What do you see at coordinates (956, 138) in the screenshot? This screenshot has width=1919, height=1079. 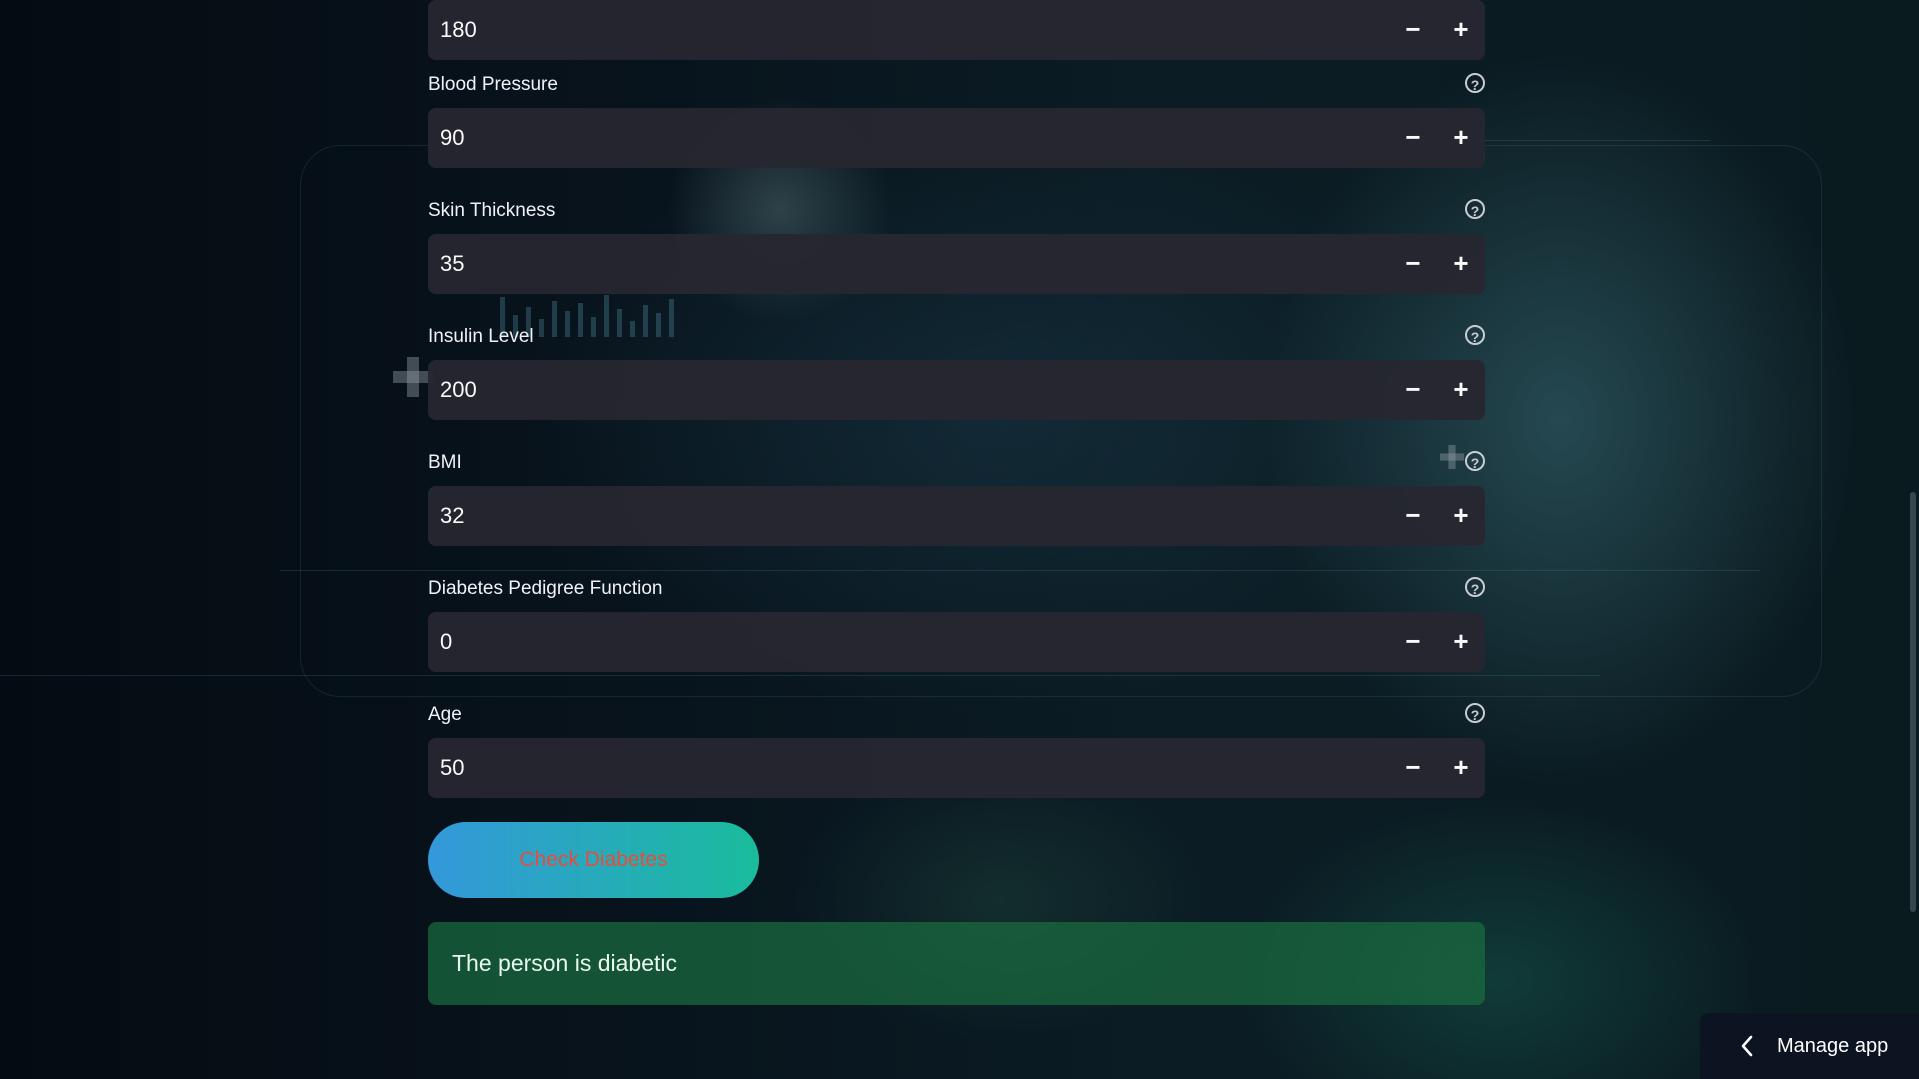 I see `number-input: 90 − +` at bounding box center [956, 138].